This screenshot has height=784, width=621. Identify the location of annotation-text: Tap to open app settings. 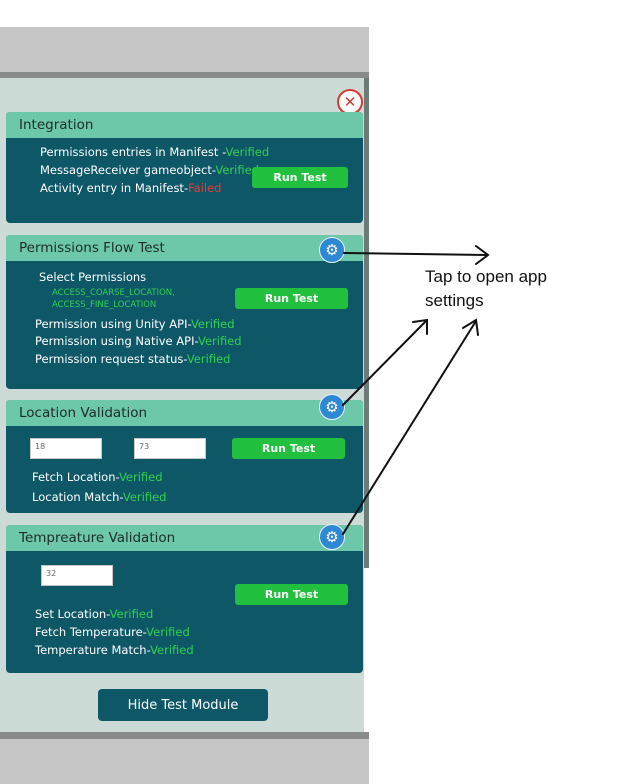
(486, 289).